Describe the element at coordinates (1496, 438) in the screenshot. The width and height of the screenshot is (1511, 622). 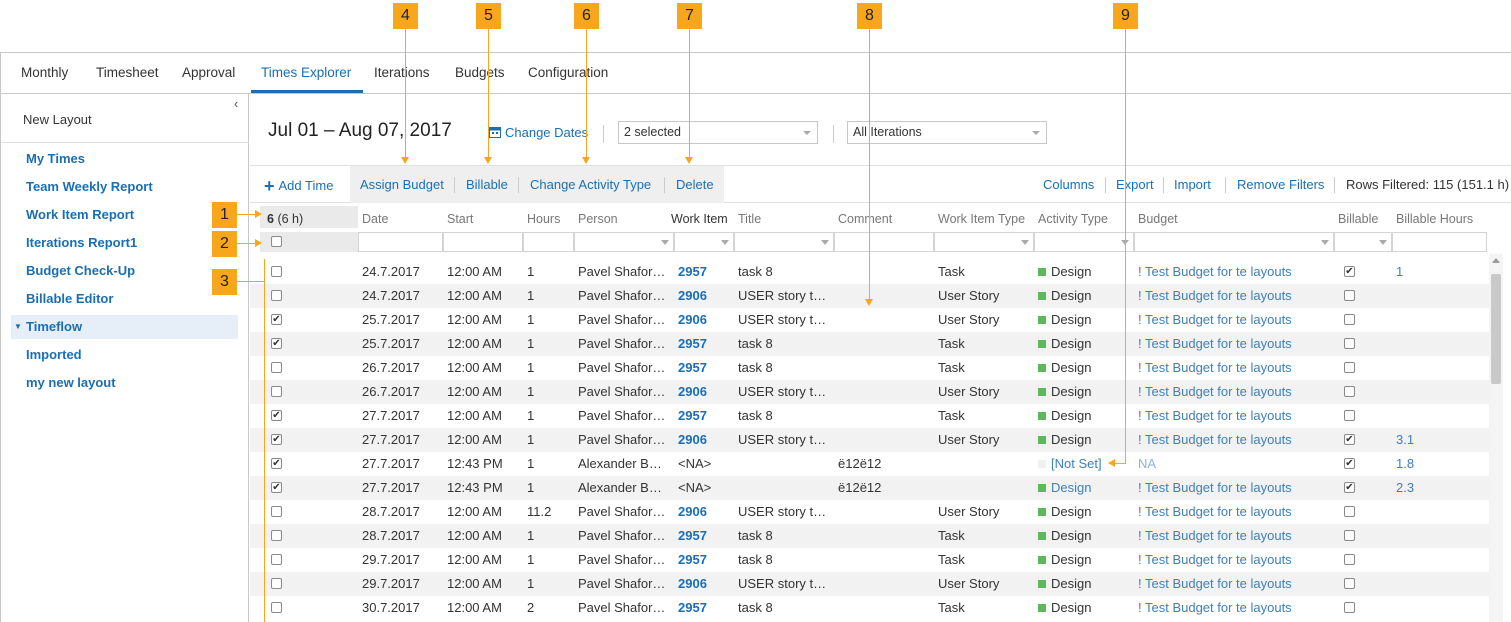
I see `vertical-scrollbar` at that location.